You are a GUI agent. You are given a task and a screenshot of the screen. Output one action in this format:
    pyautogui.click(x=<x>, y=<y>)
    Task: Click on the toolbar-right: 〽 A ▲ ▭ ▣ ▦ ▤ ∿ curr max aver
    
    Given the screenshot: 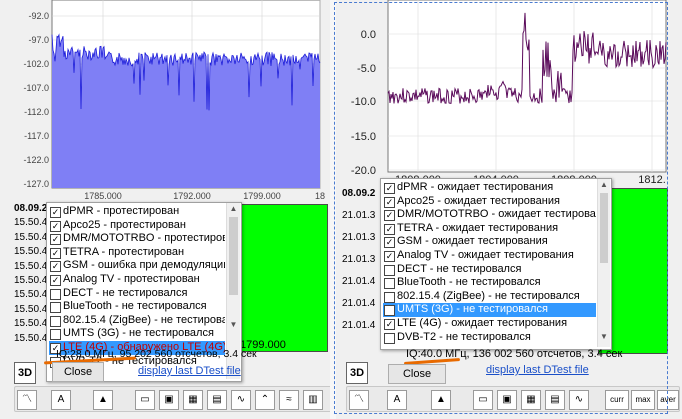 What is the action you would take?
    pyautogui.click(x=513, y=399)
    